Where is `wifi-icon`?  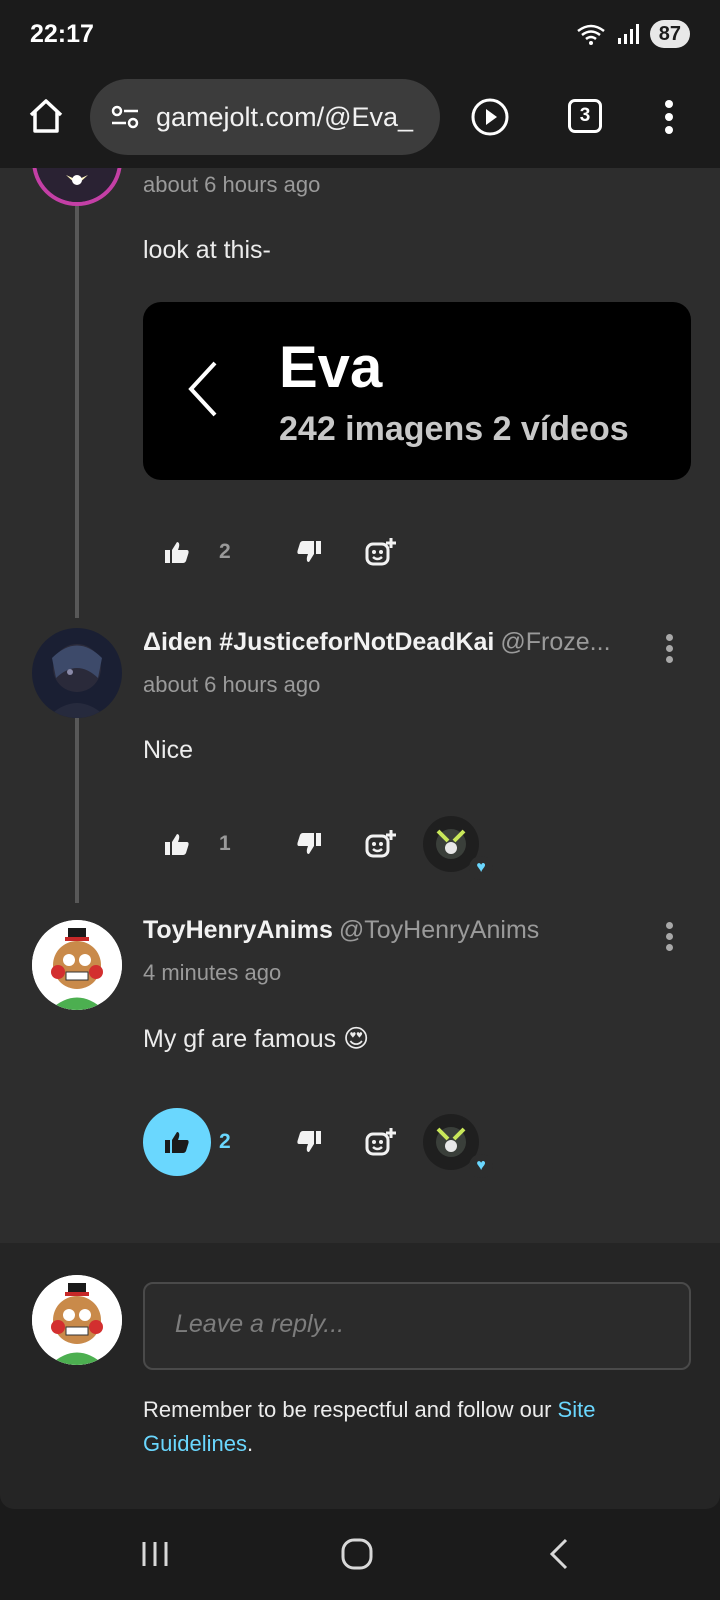 wifi-icon is located at coordinates (590, 34).